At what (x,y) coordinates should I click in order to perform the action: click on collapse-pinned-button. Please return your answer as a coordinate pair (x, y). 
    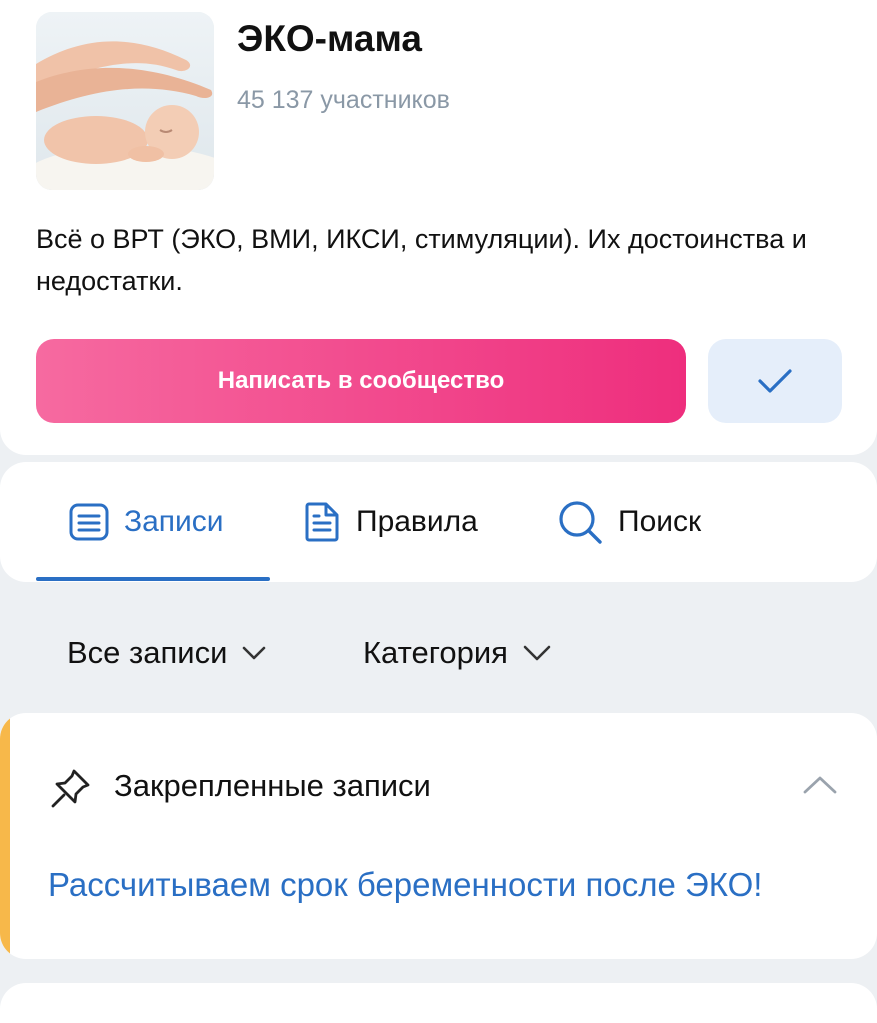
    Looking at the image, I should click on (820, 785).